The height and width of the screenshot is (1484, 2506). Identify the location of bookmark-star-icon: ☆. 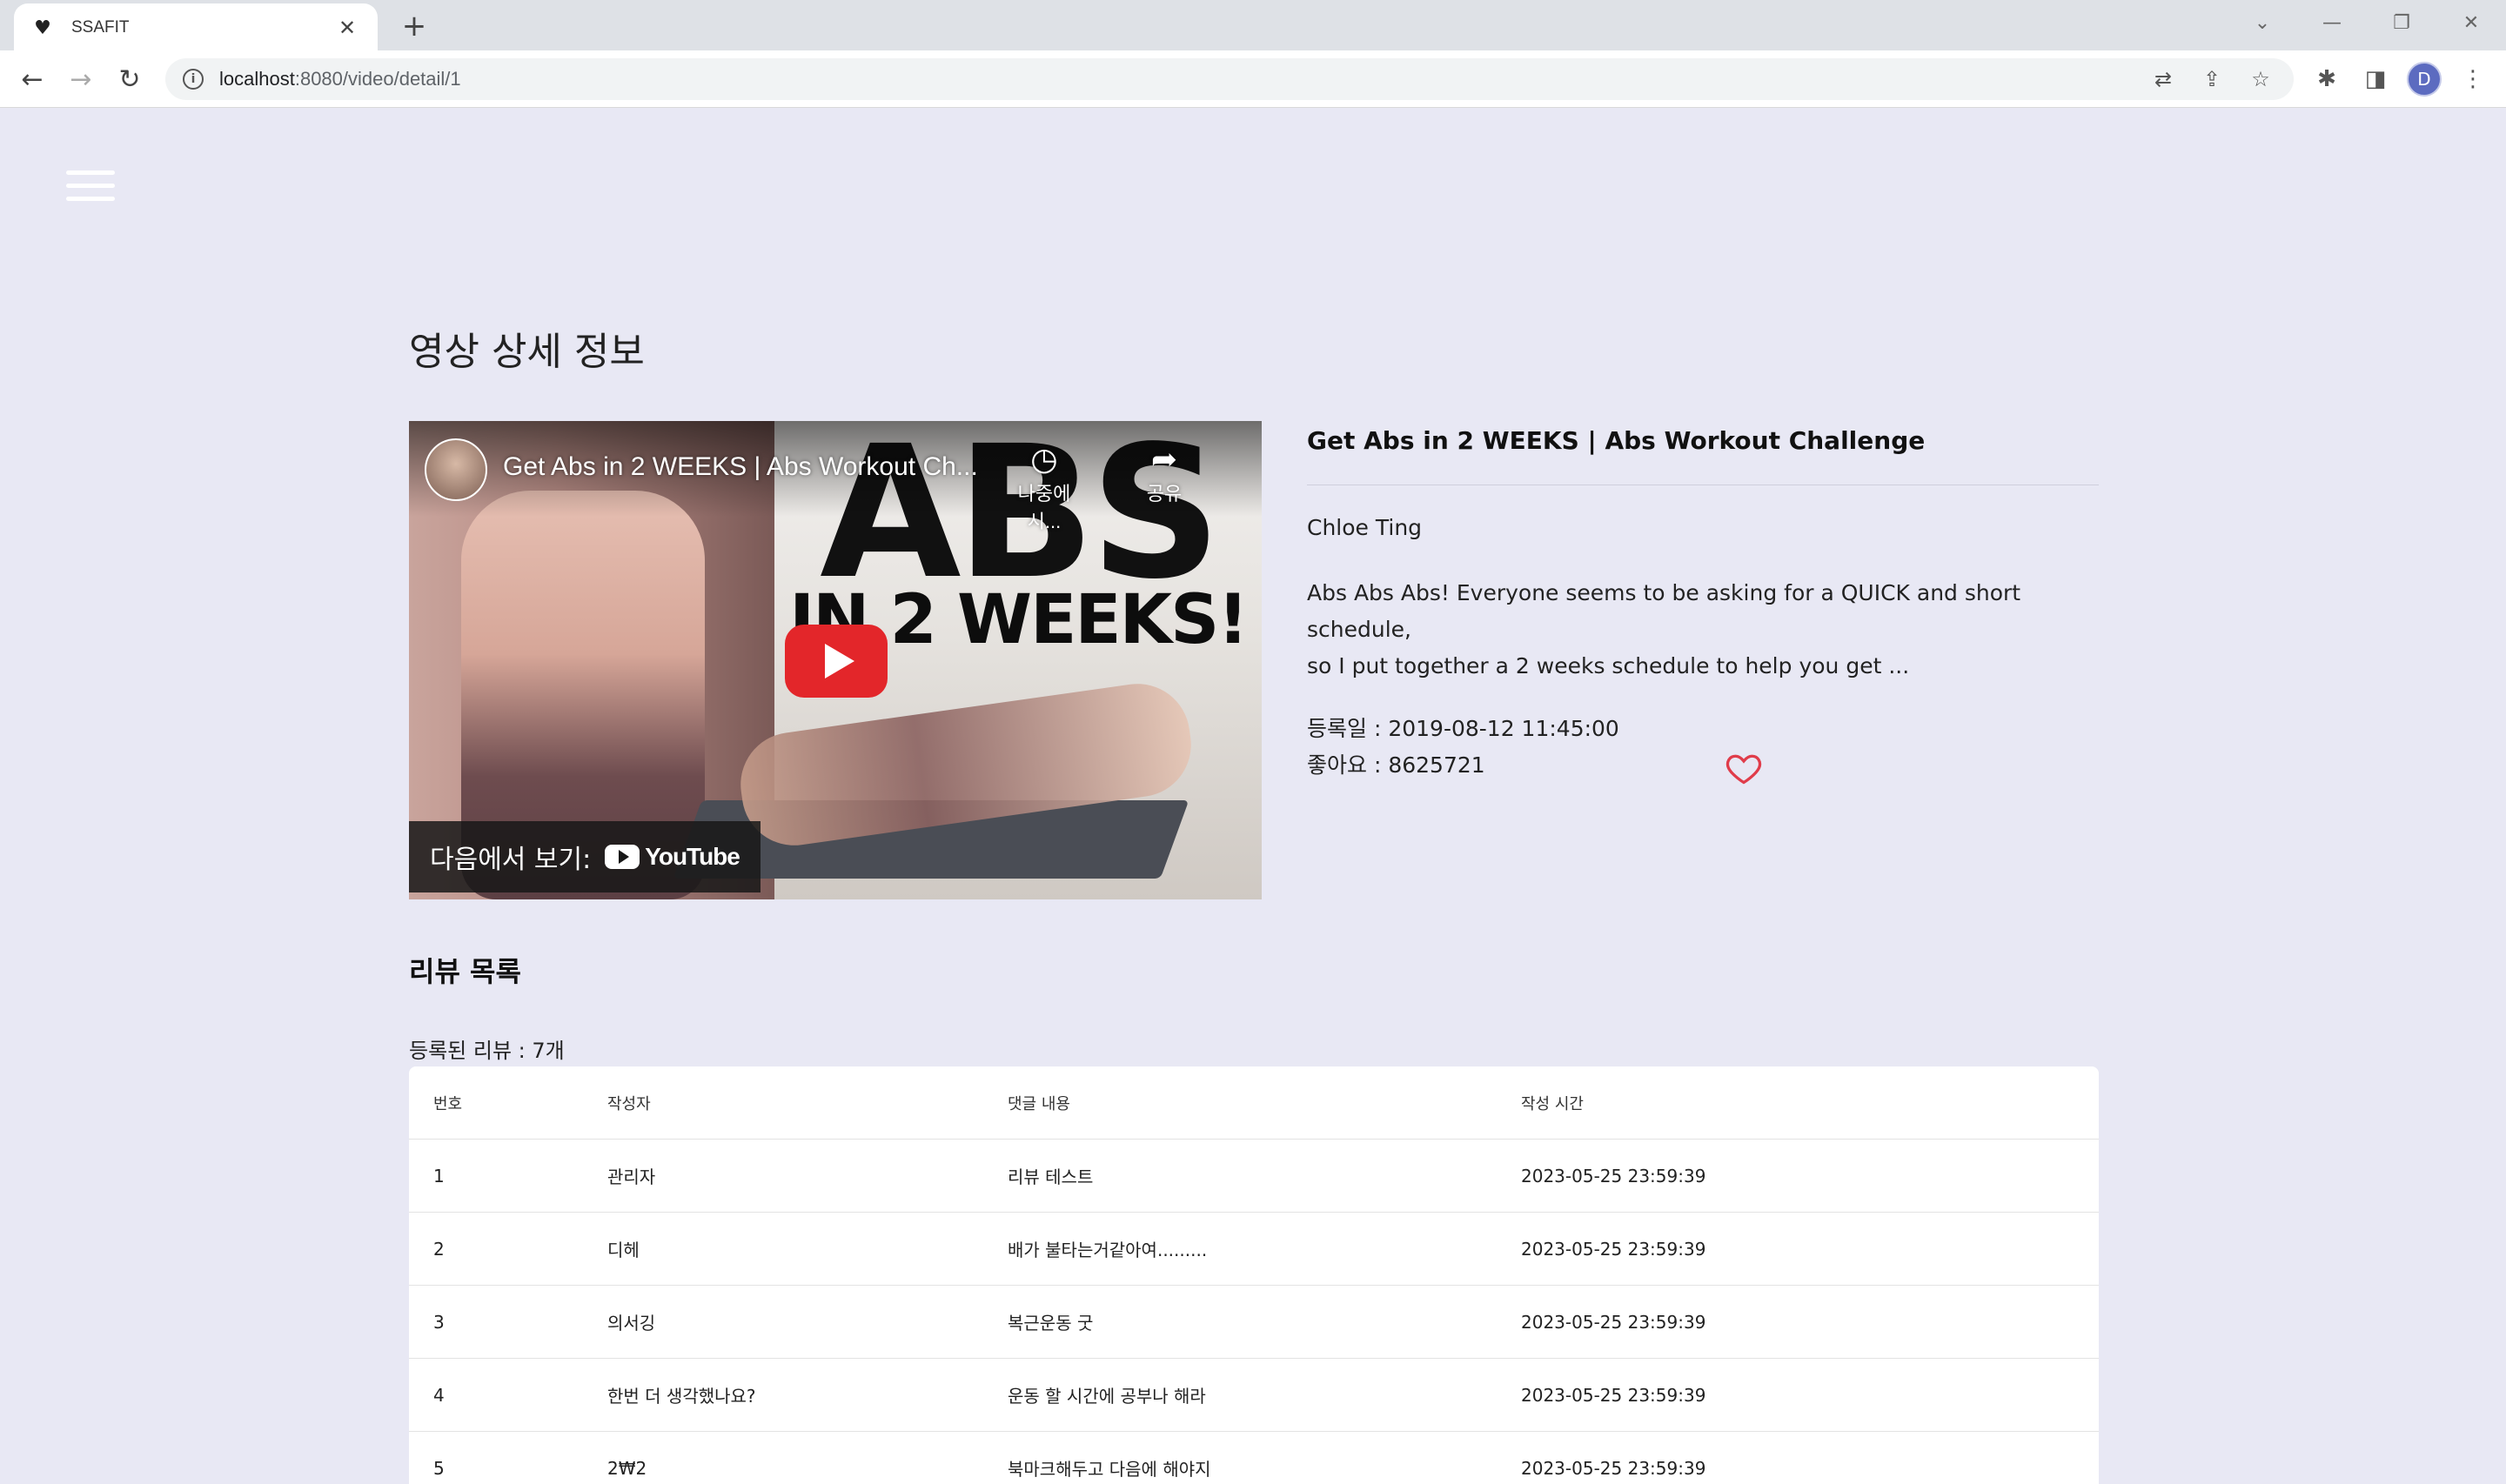
(2260, 79).